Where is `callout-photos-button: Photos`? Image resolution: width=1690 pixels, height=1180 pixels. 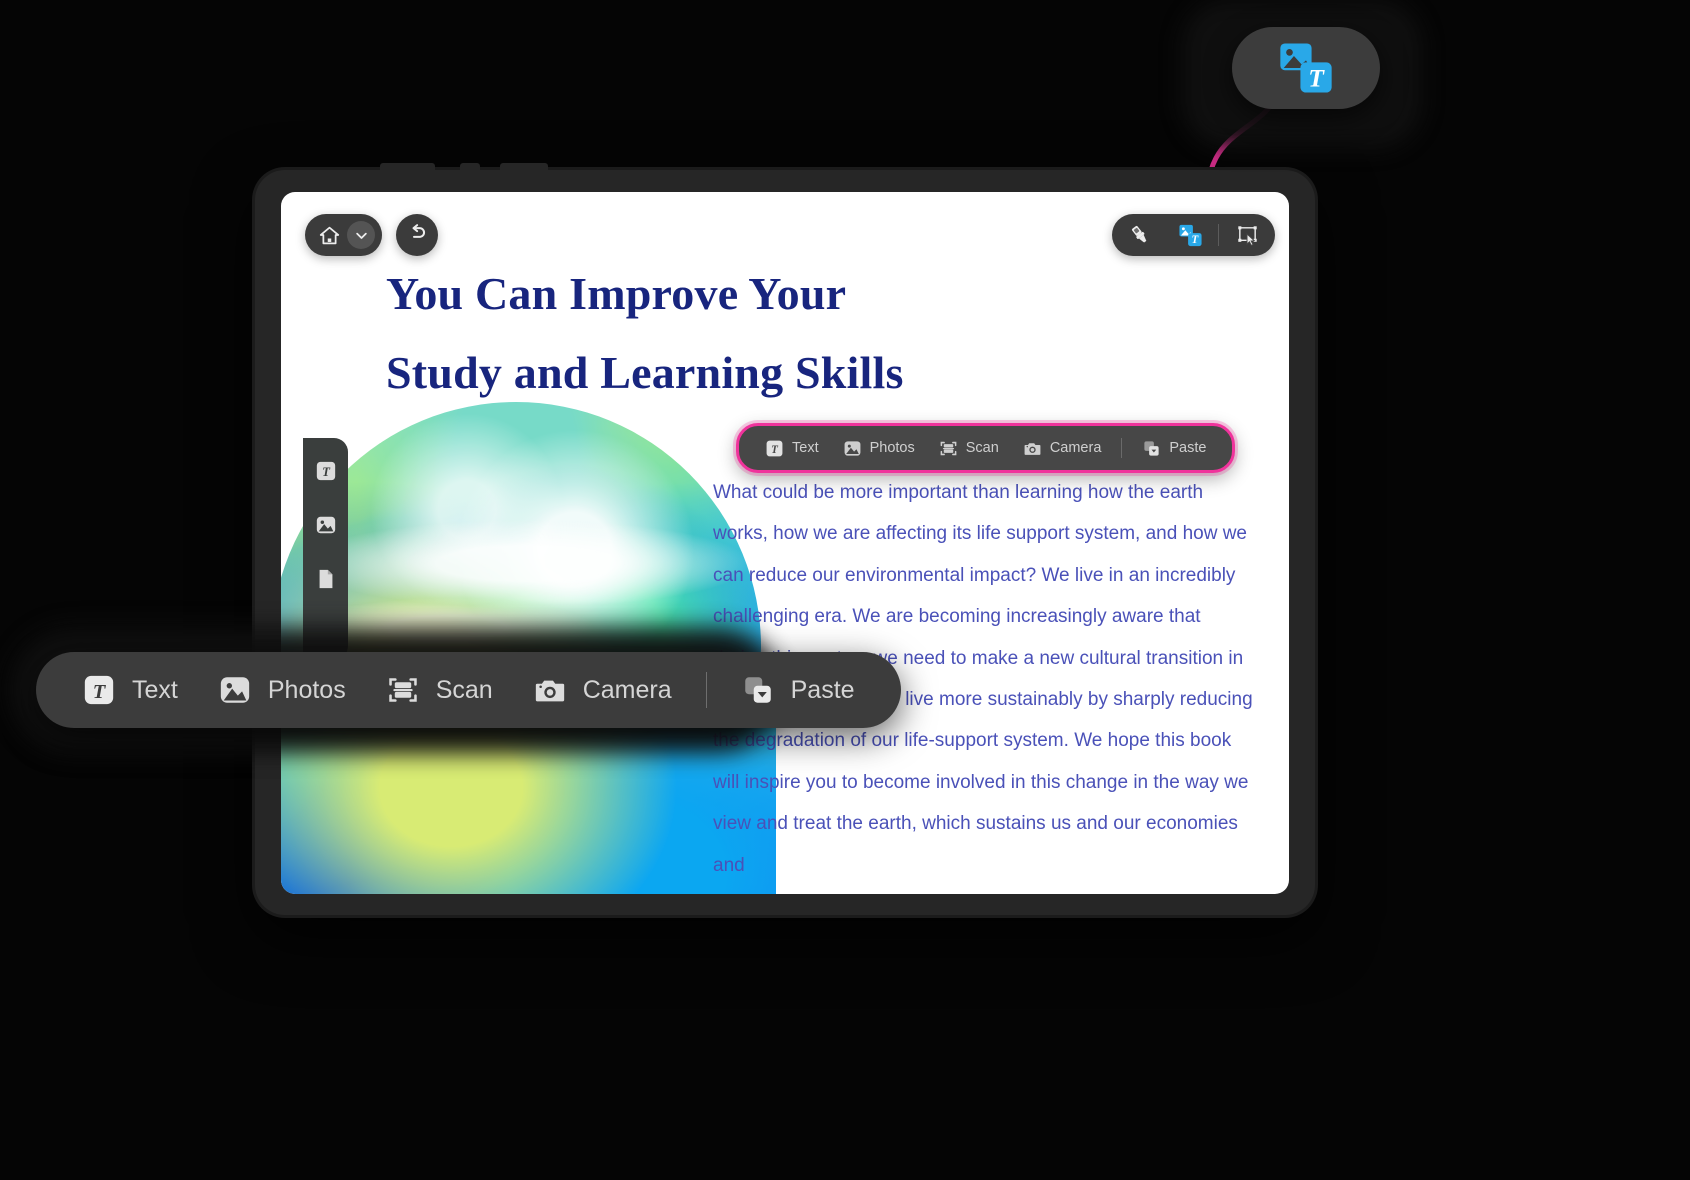
callout-photos-button: Photos is located at coordinates (282, 690).